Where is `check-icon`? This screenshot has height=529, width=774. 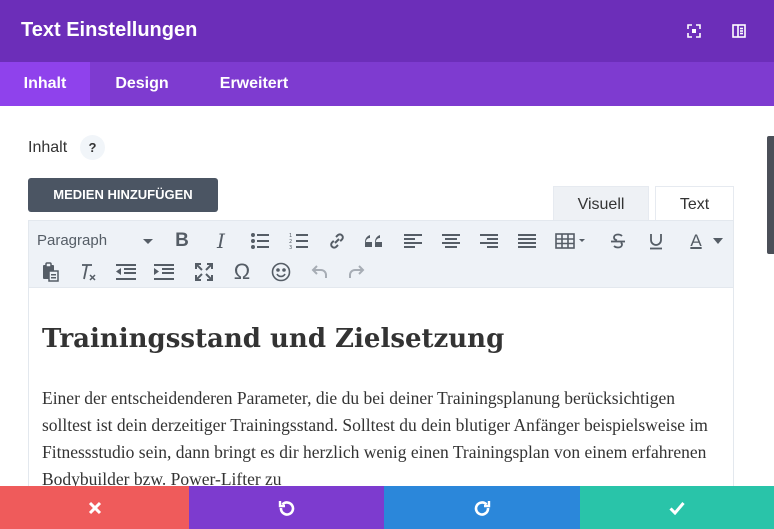
check-icon is located at coordinates (677, 508).